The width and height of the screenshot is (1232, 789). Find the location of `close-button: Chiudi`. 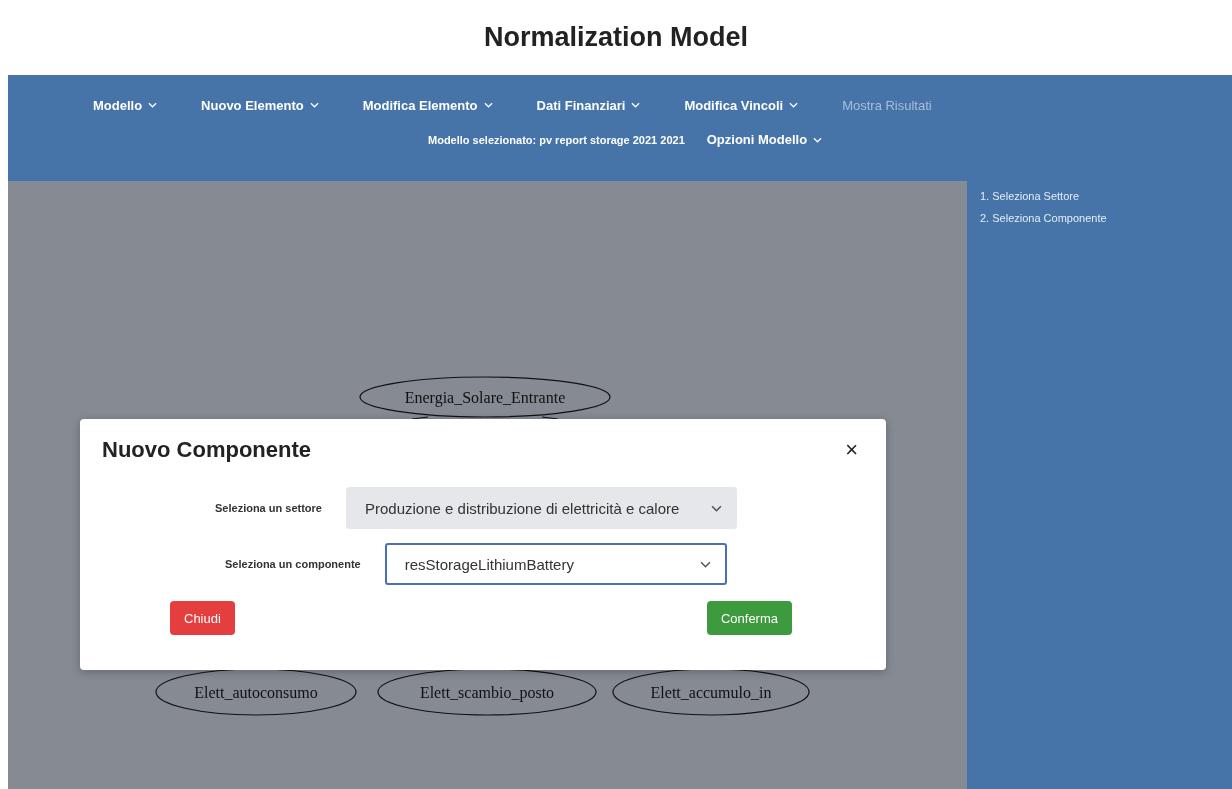

close-button: Chiudi is located at coordinates (202, 618).